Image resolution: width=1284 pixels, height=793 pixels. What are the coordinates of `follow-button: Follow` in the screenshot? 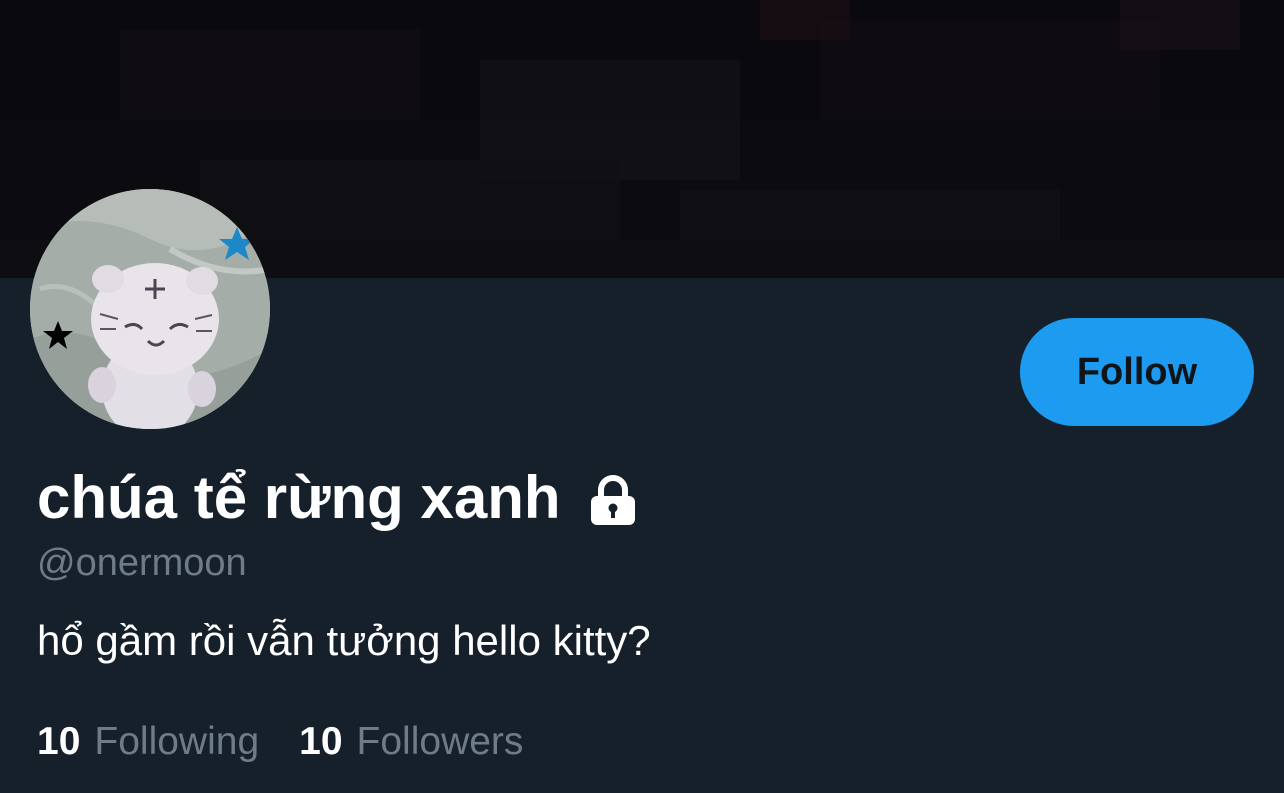 It's located at (1137, 372).